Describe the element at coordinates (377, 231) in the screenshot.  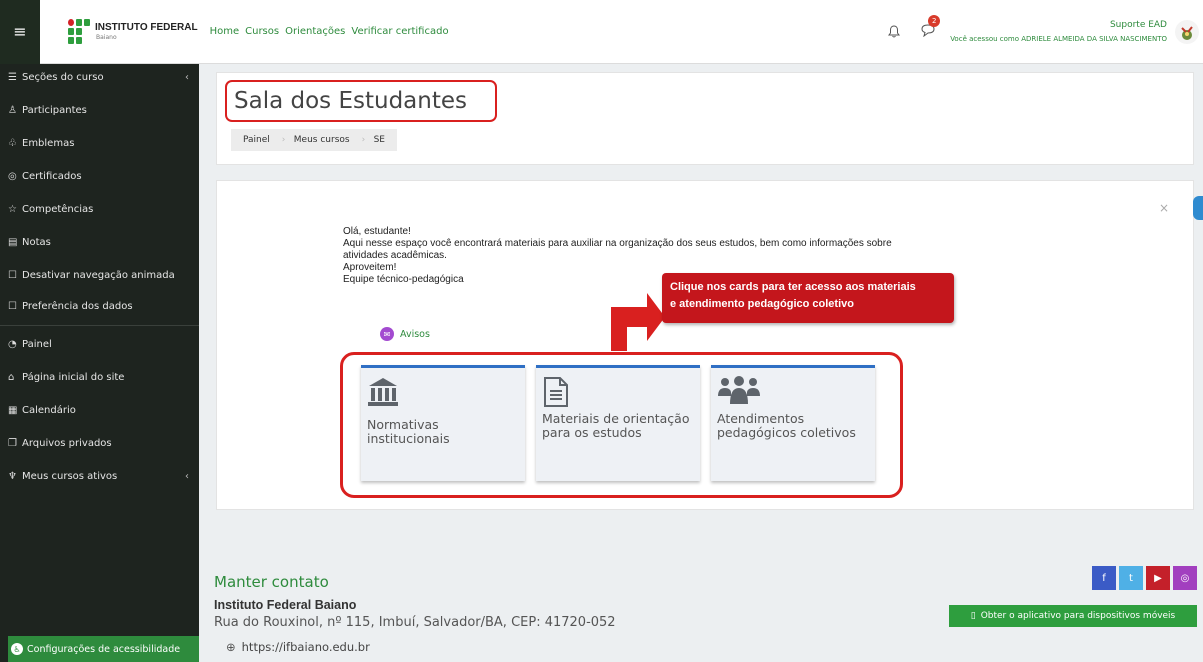
I see `intro-line: Olá, estudante!` at that location.